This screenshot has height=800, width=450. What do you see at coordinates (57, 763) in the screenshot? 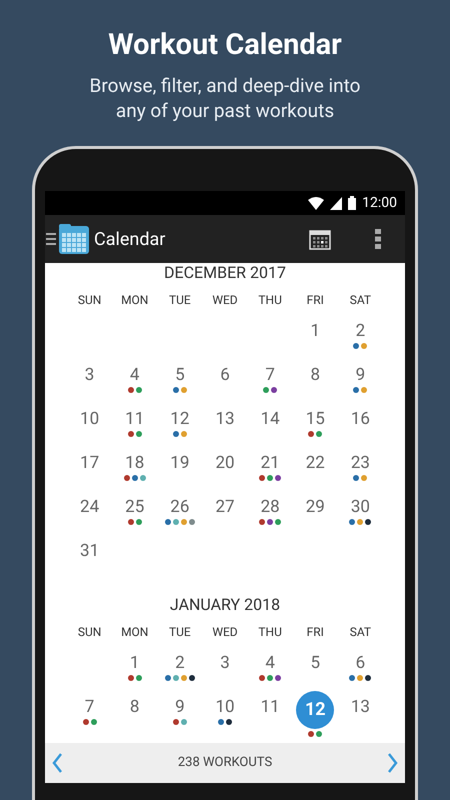
I see `previous-icon` at bounding box center [57, 763].